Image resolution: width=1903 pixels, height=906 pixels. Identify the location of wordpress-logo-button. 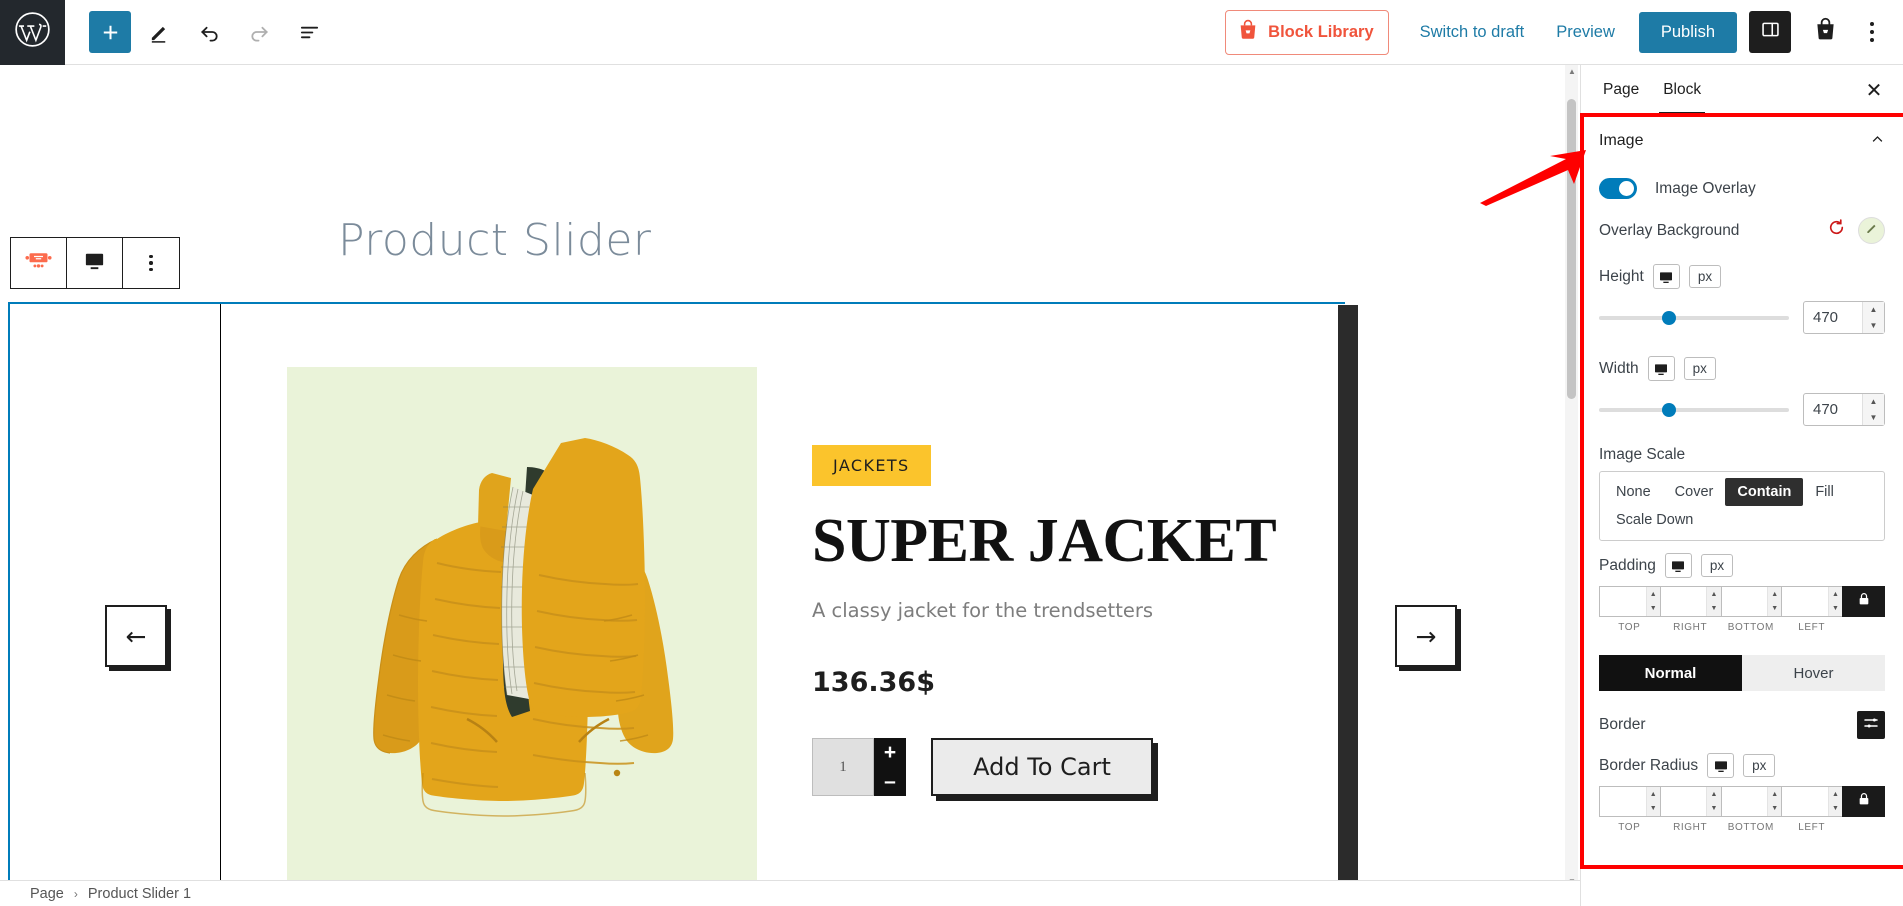
(32, 32).